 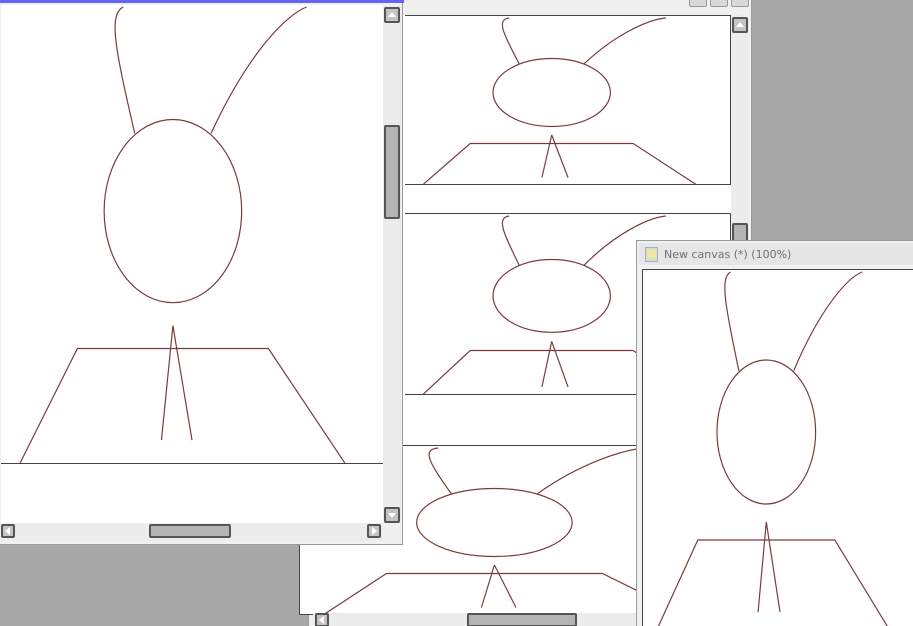 I want to click on scroll-right-button, so click(x=374, y=531).